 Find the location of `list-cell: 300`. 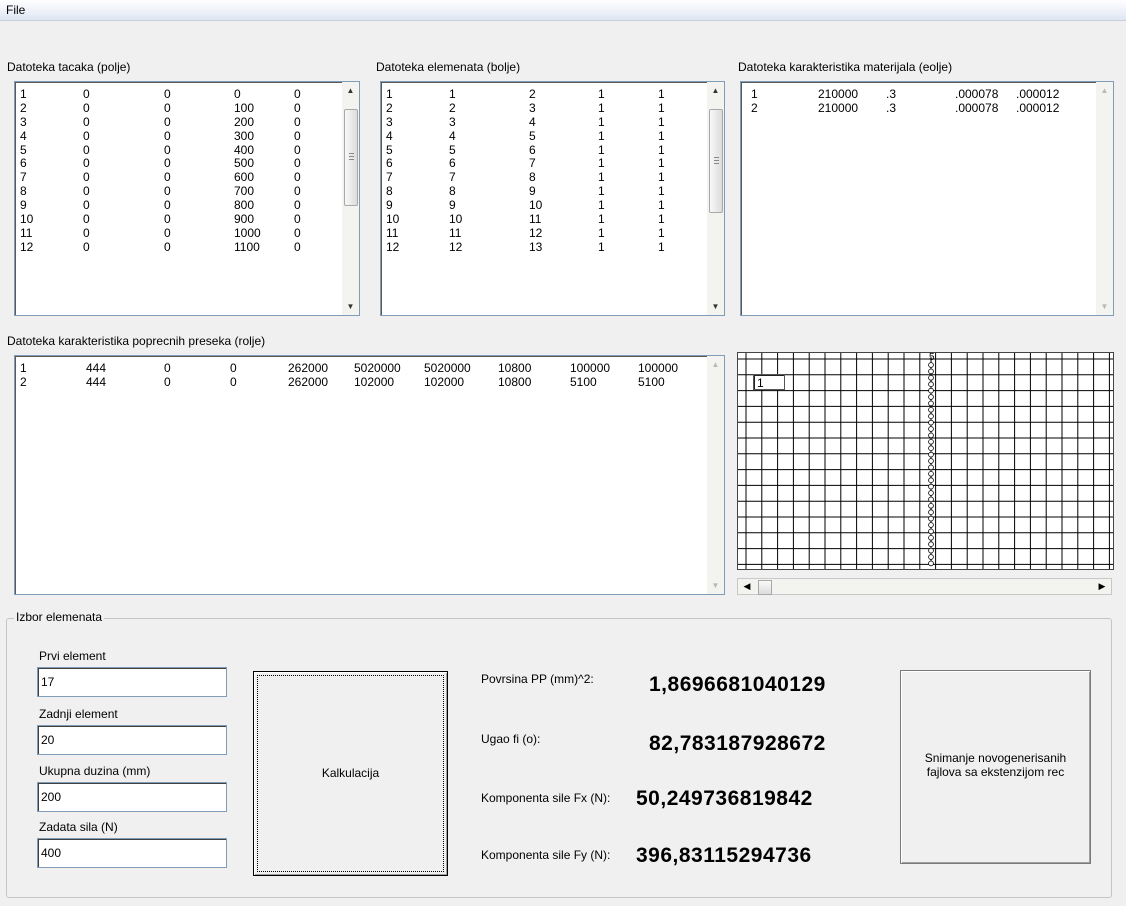

list-cell: 300 is located at coordinates (244, 135).